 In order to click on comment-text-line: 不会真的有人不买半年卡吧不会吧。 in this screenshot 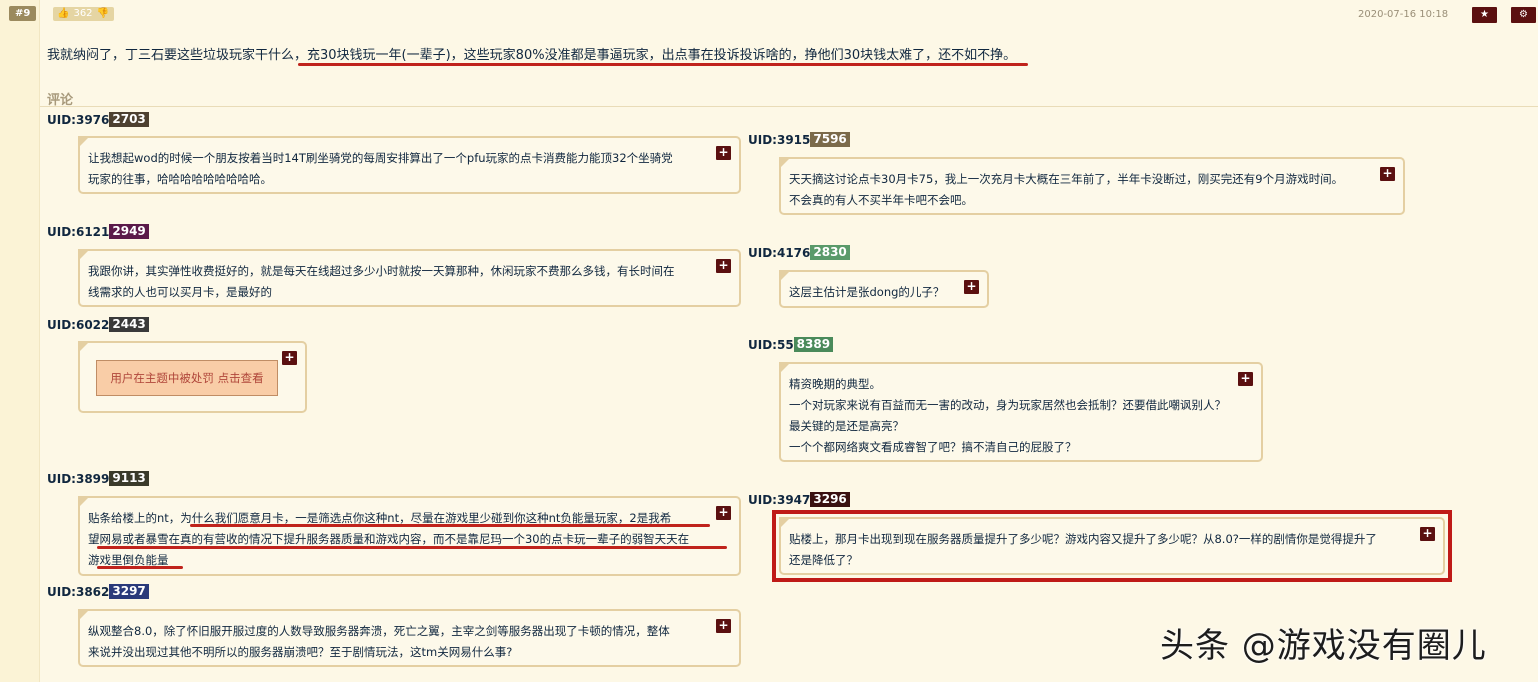, I will do `click(881, 200)`.